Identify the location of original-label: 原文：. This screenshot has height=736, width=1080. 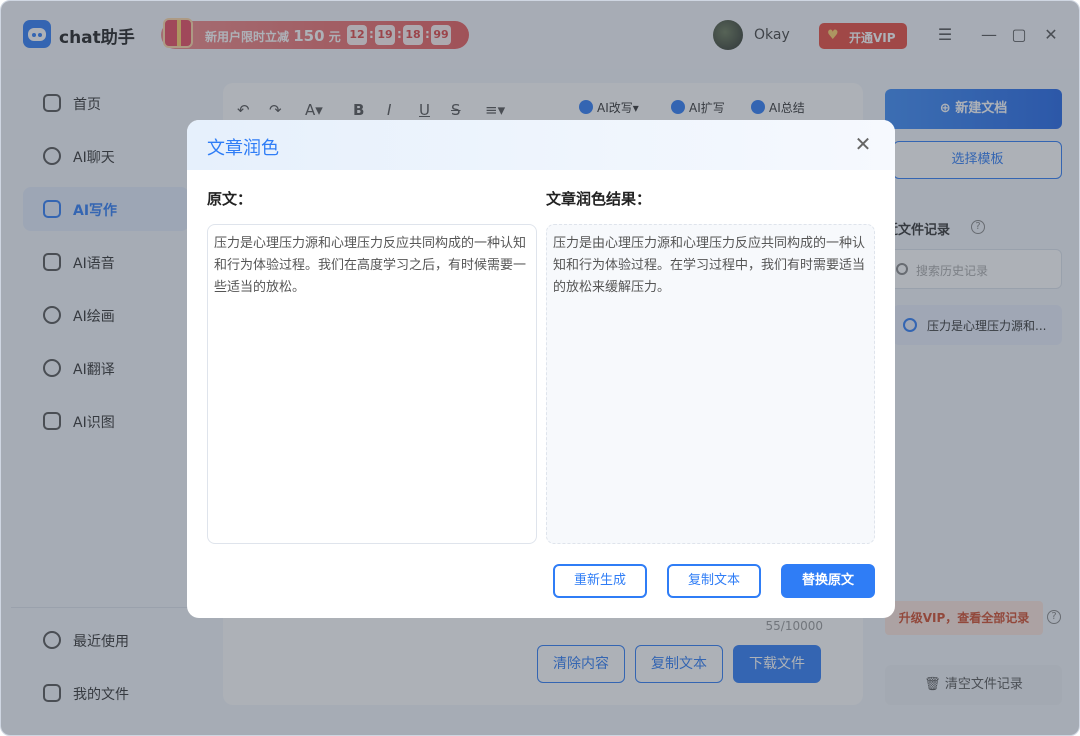
(230, 199).